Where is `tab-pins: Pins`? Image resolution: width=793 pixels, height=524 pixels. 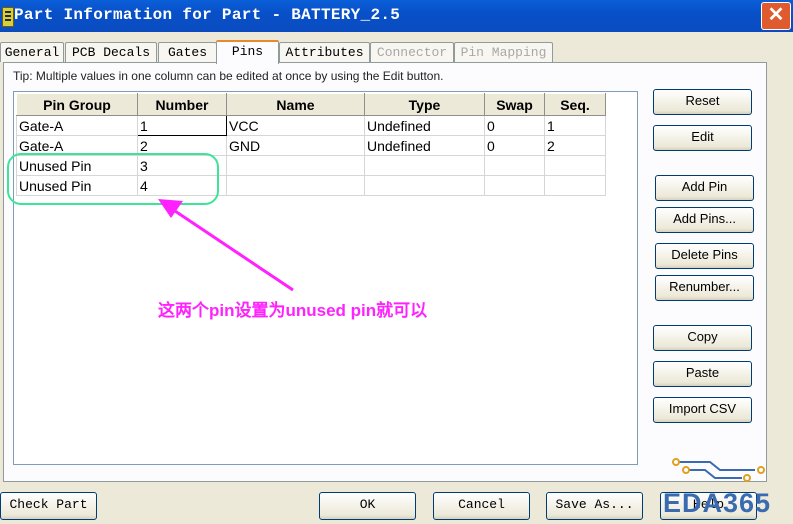
tab-pins: Pins is located at coordinates (247, 52).